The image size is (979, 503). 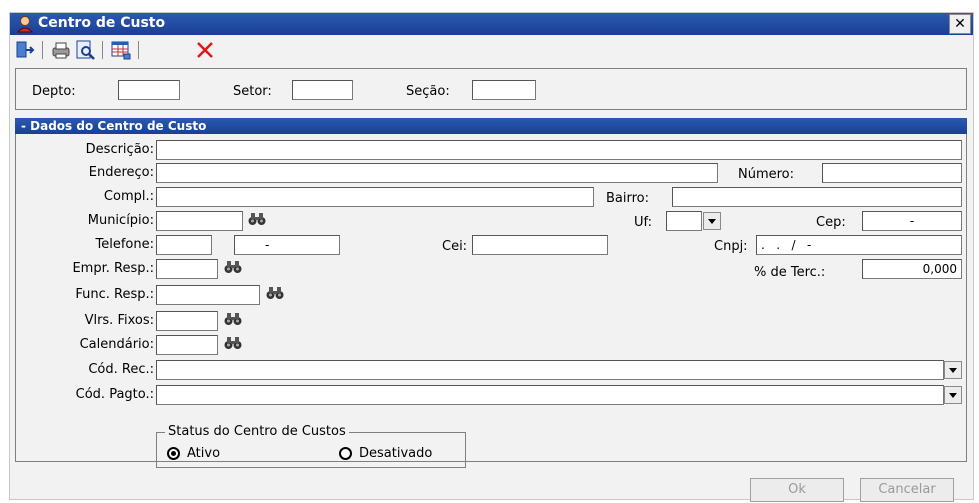 What do you see at coordinates (287, 245) in the screenshot?
I see `telefone-input` at bounding box center [287, 245].